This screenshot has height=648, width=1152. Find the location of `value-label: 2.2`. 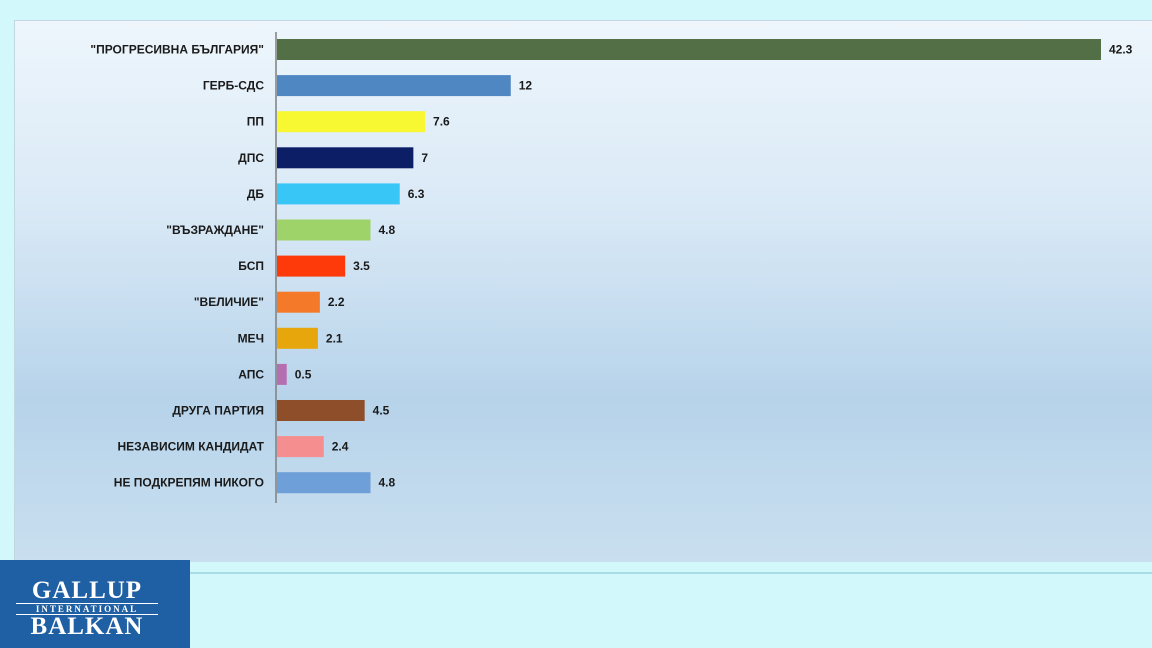

value-label: 2.2 is located at coordinates (336, 302).